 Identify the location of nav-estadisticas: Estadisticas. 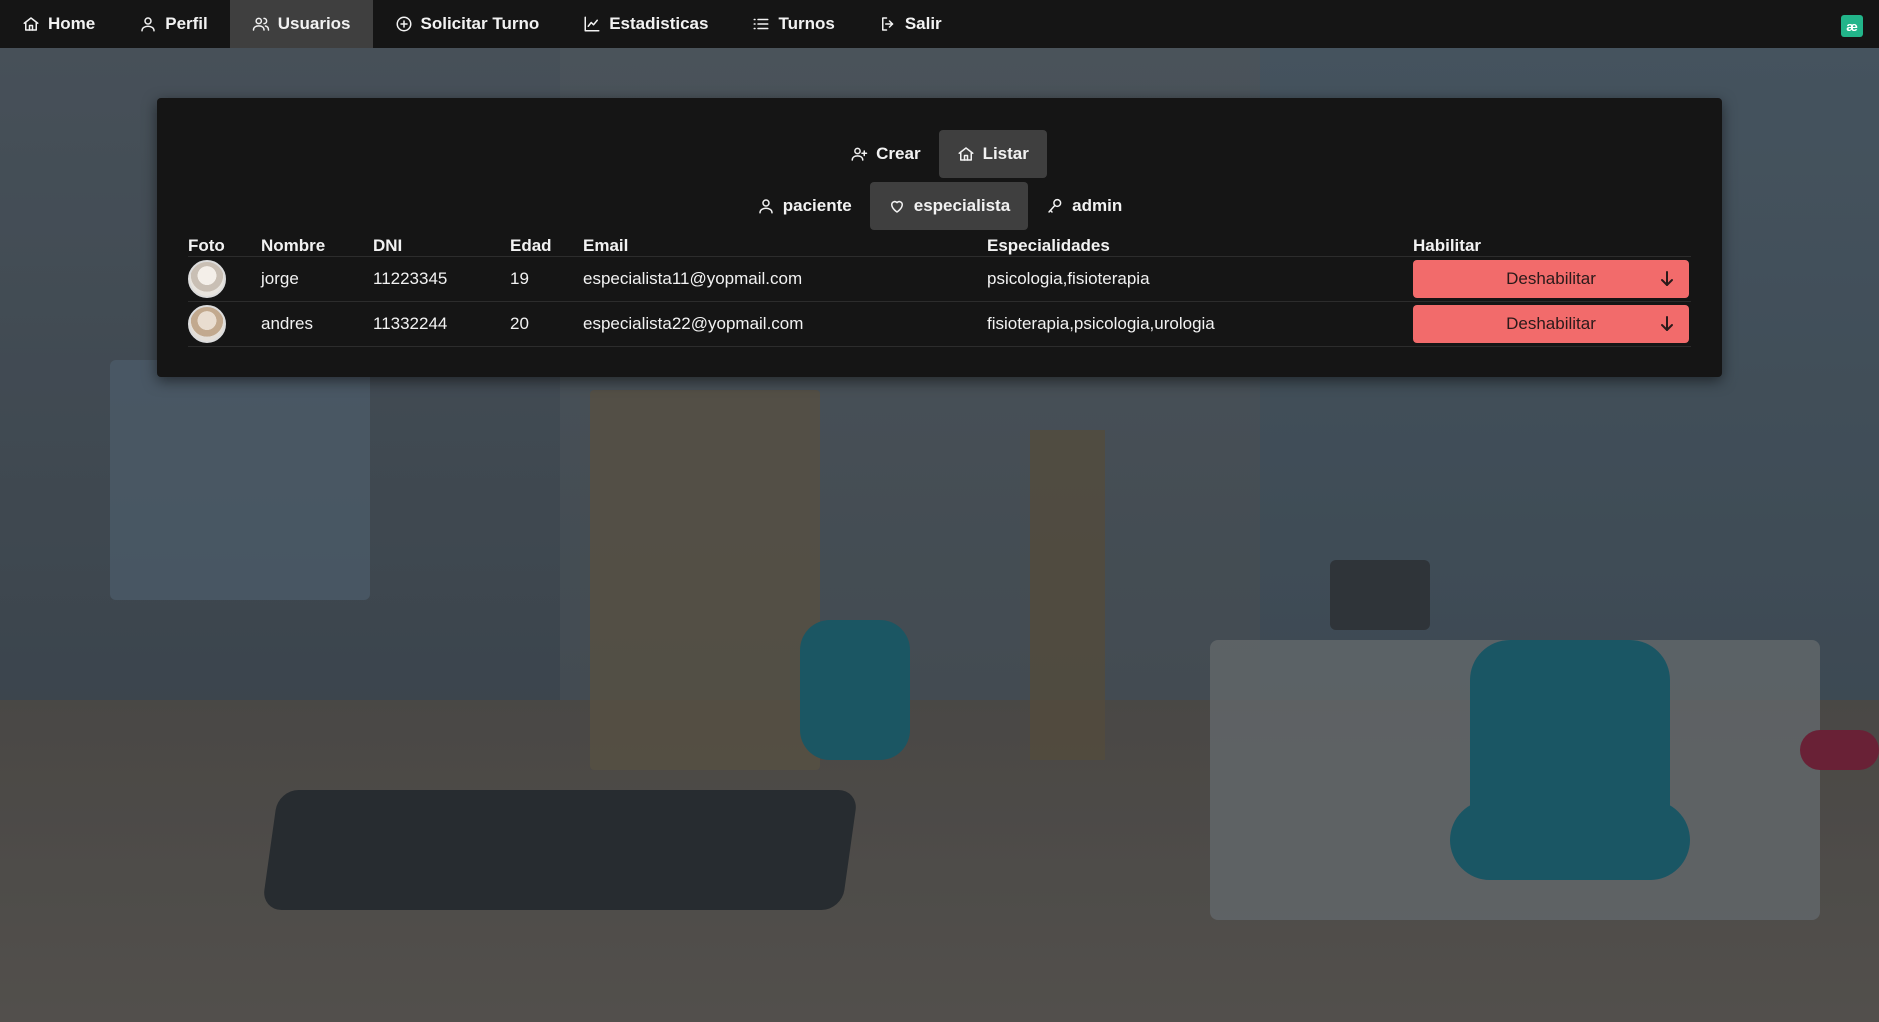
(645, 24).